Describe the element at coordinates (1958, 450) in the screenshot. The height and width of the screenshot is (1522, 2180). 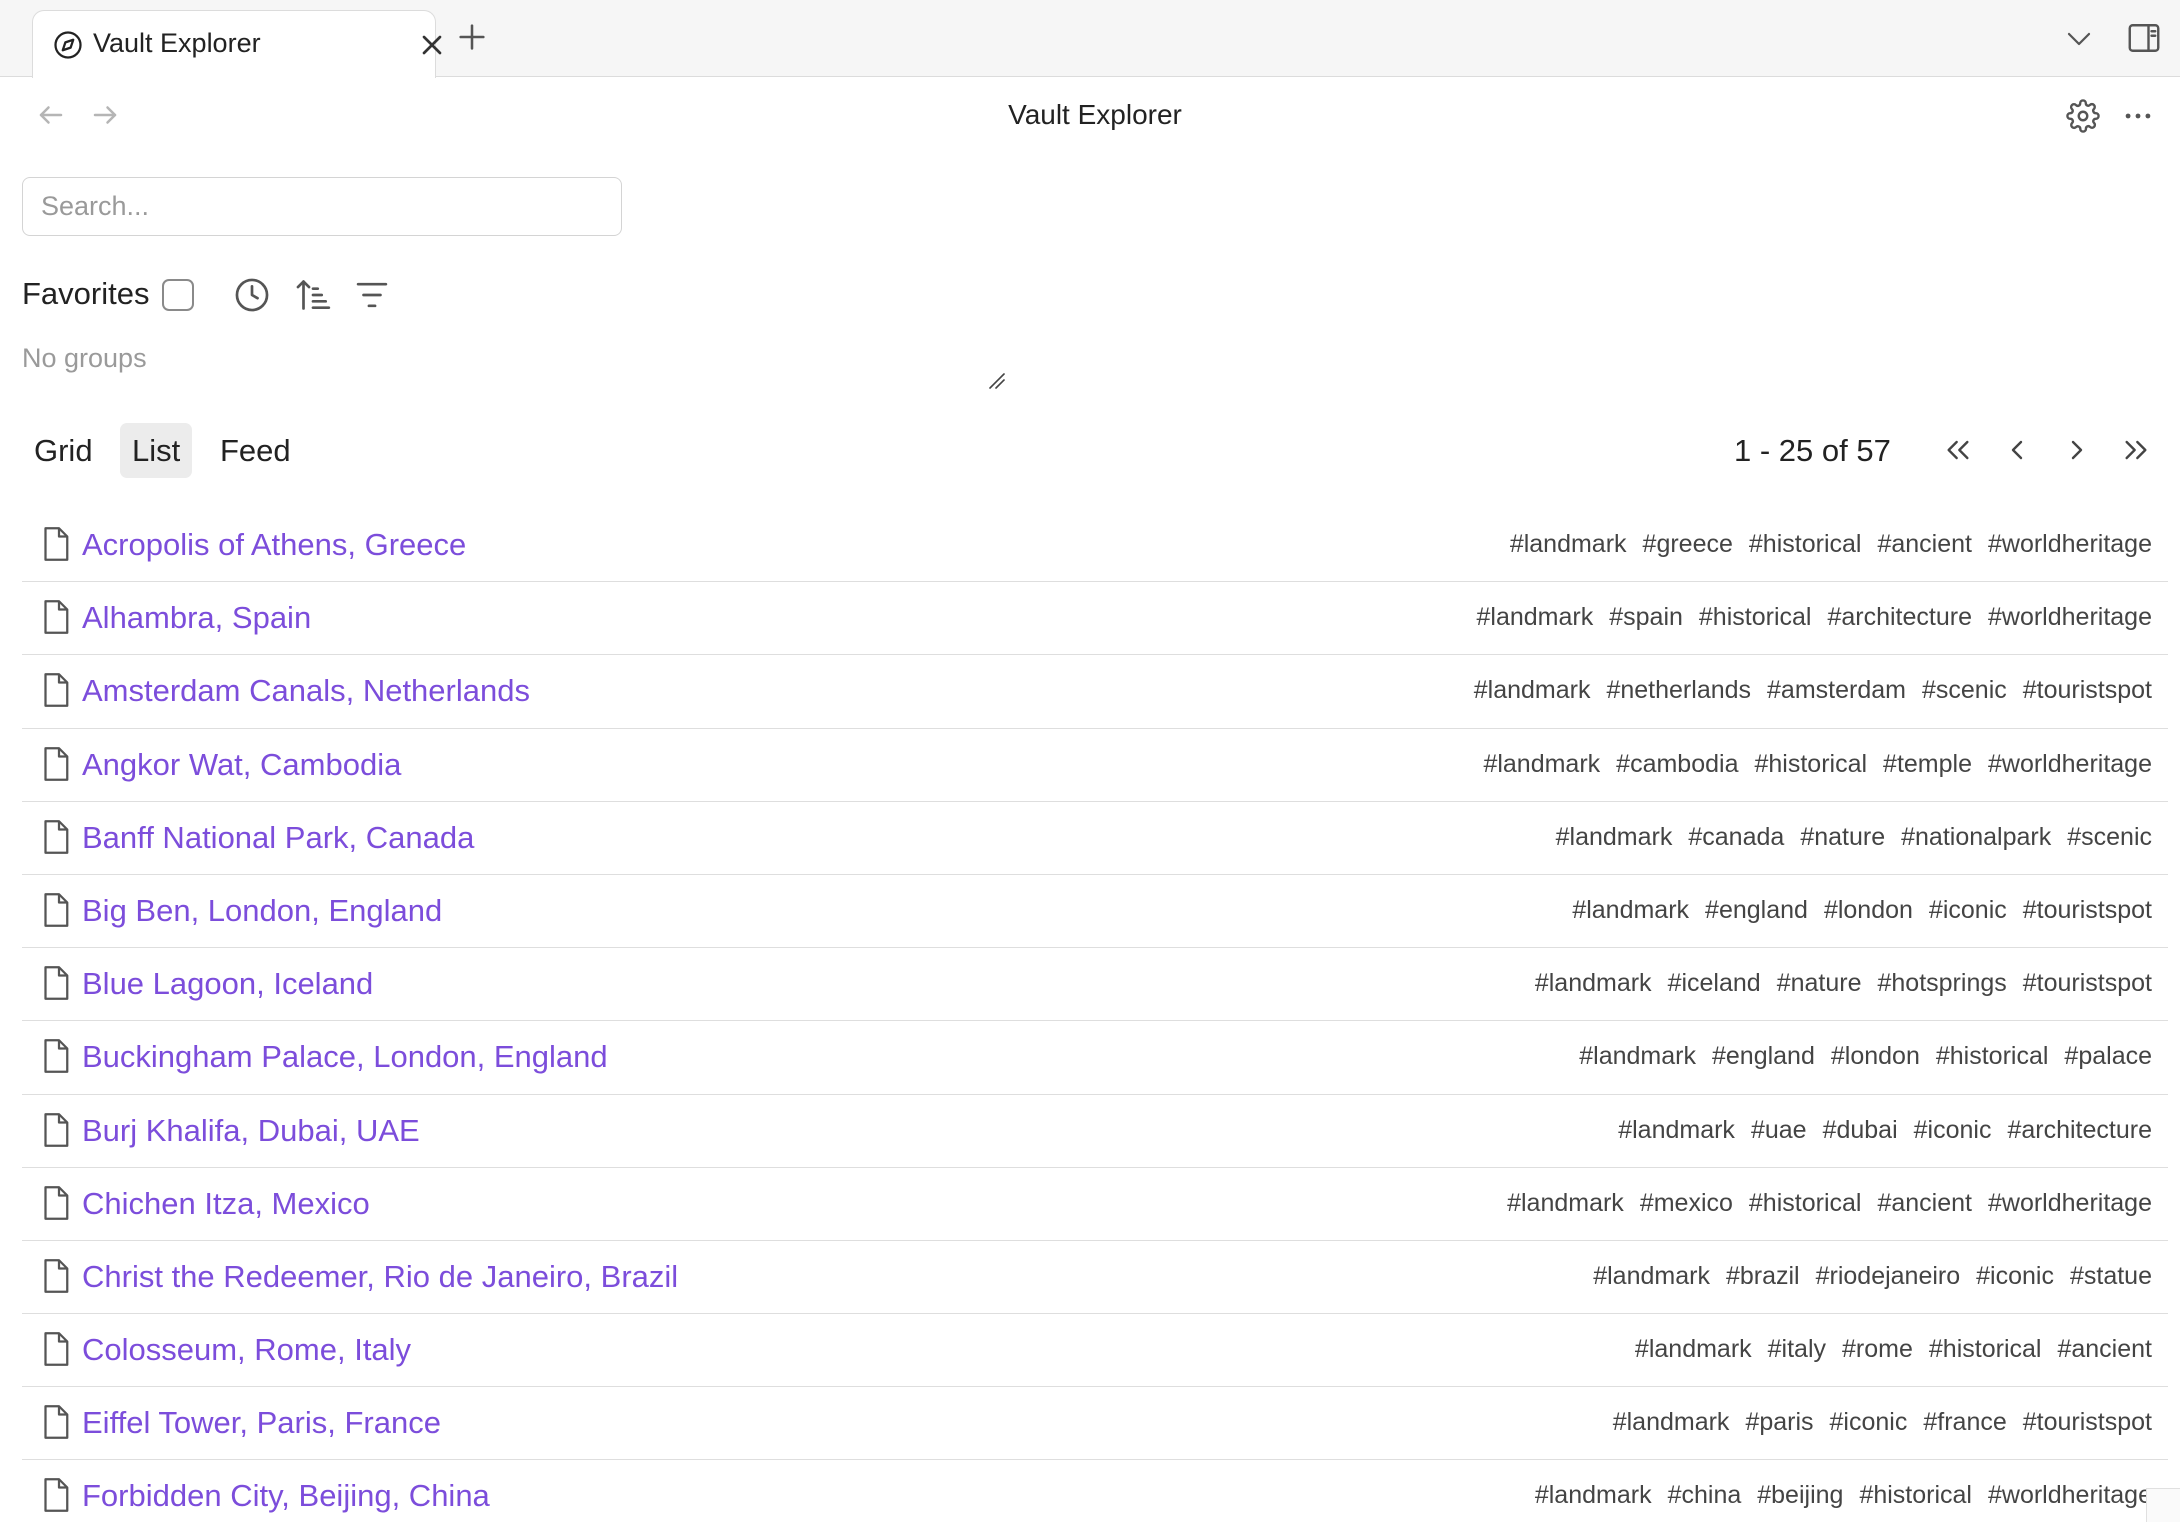
I see `chevrons-left-icon` at that location.